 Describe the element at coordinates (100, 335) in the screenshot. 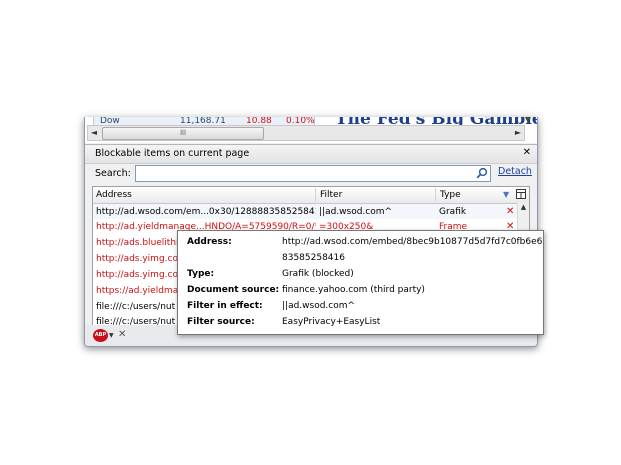

I see `adblock-plus-icon: ABP` at that location.